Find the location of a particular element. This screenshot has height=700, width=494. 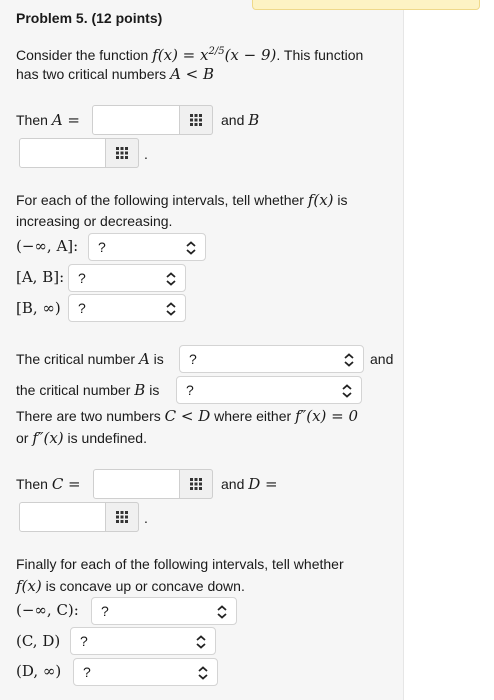

concavity-interval-2-label: (C, D) is located at coordinates (38, 641).